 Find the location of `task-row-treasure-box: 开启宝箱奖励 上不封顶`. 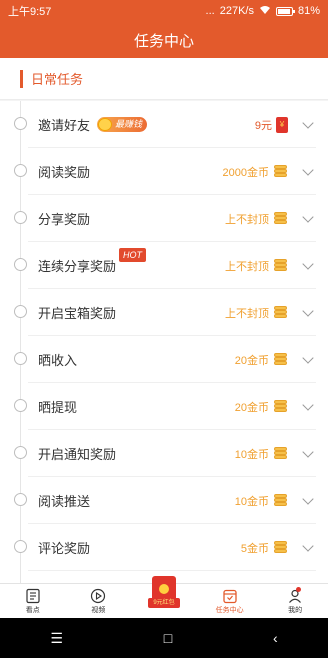

task-row-treasure-box: 开启宝箱奖励 上不封顶 is located at coordinates (164, 312).